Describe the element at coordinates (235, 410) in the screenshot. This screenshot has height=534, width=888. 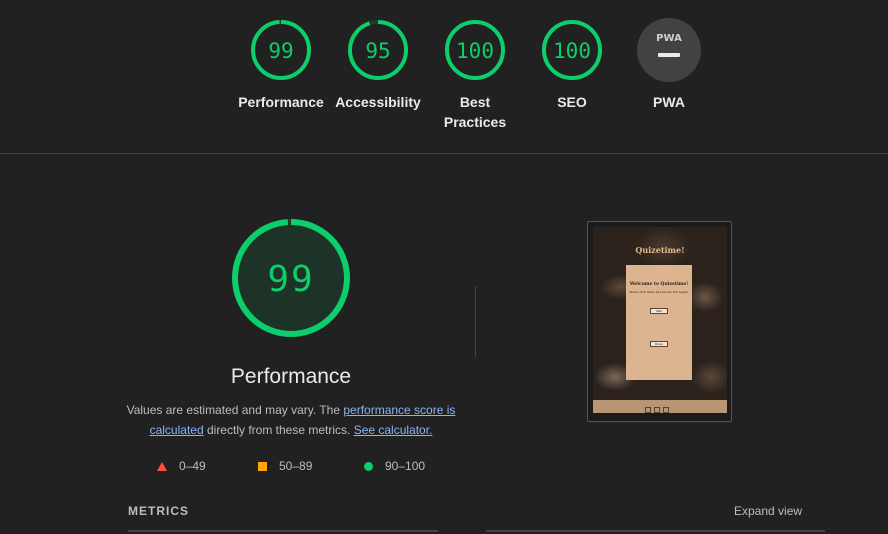
I see `desc-text: Values are estimated and may vary. The` at that location.